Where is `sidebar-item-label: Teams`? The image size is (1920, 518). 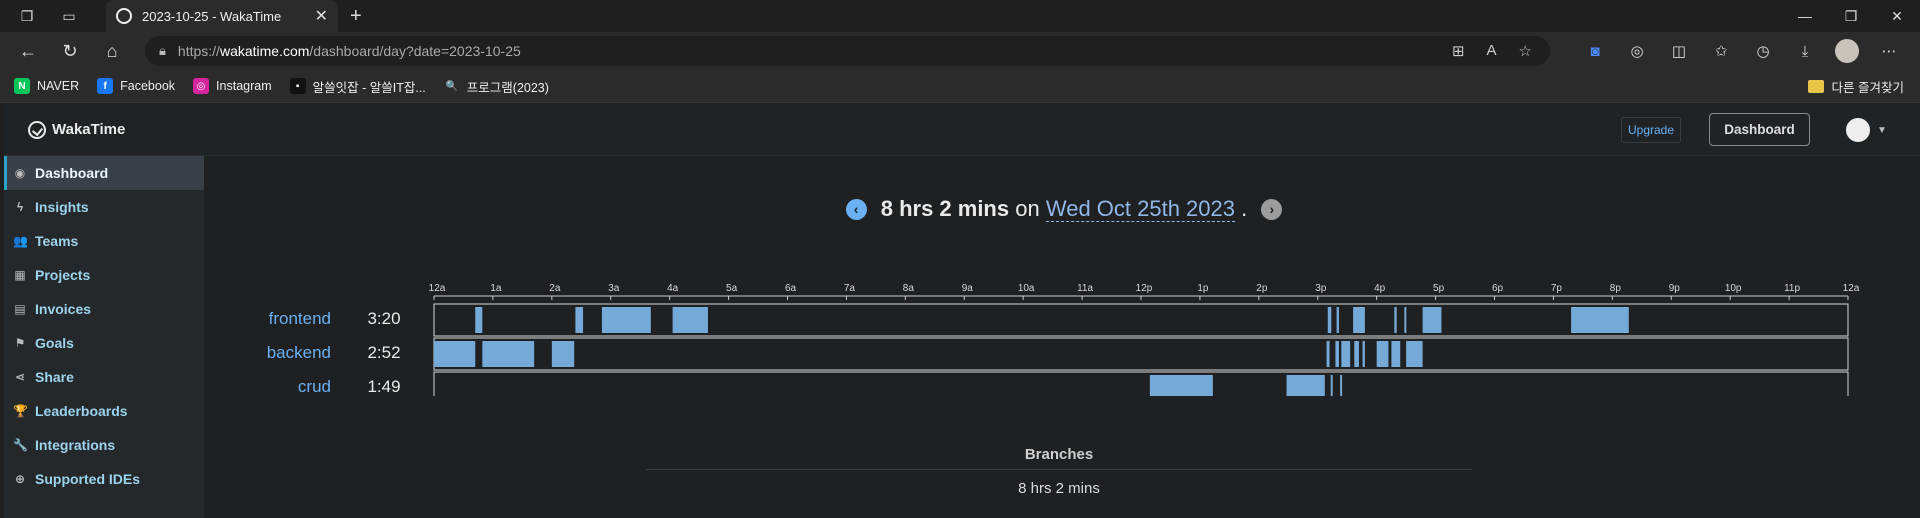 sidebar-item-label: Teams is located at coordinates (57, 241).